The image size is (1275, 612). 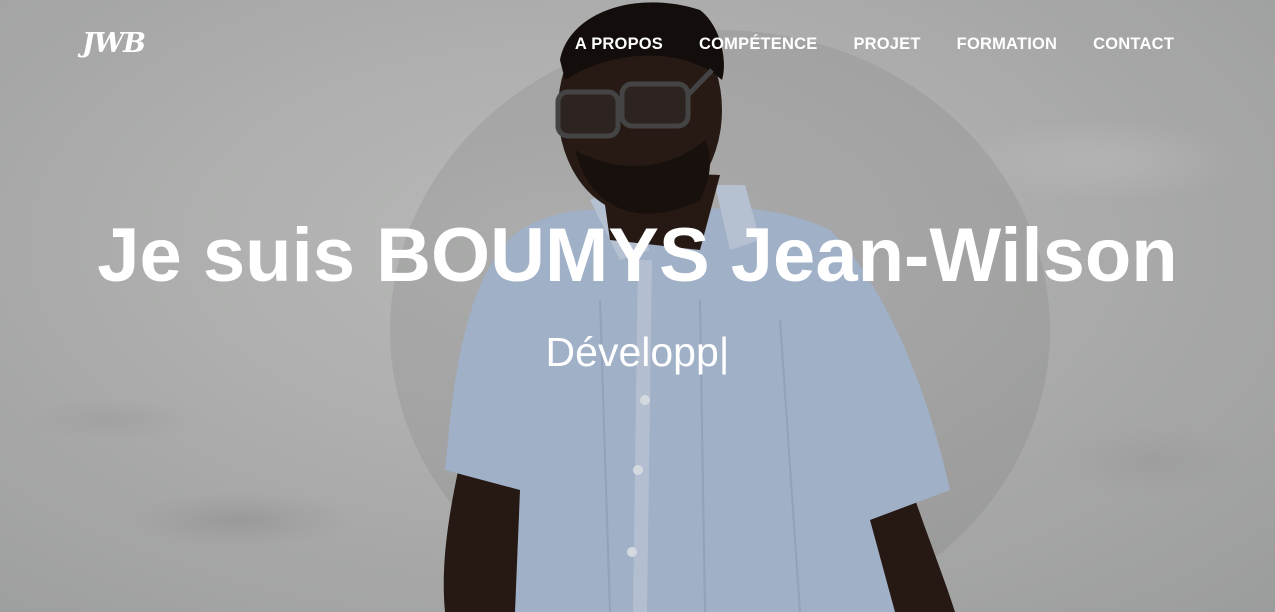 What do you see at coordinates (637, 255) in the screenshot?
I see `hero-headline: Je suis BOUMYS Jean-Wilson` at bounding box center [637, 255].